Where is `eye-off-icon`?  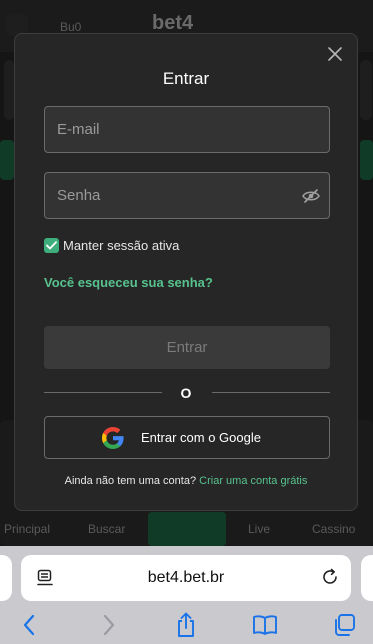 eye-off-icon is located at coordinates (311, 195).